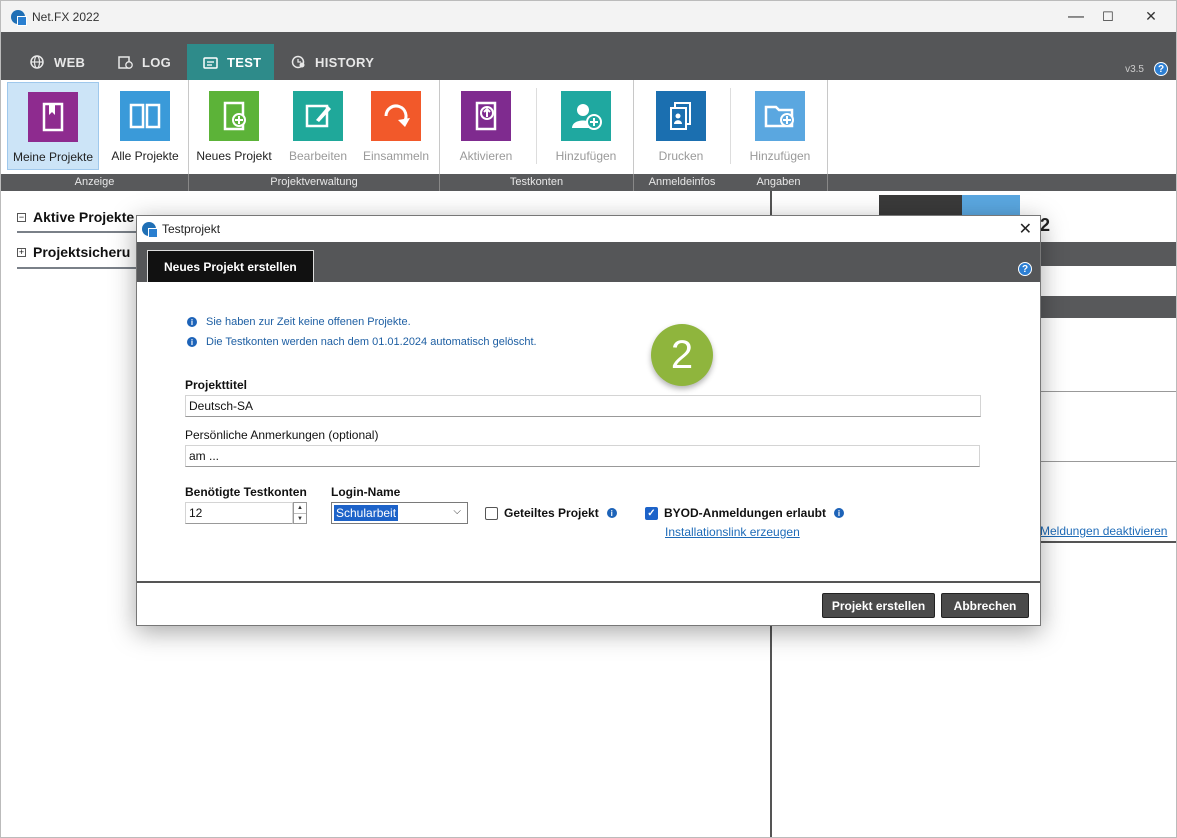 The height and width of the screenshot is (838, 1177). What do you see at coordinates (53, 117) in the screenshot?
I see `bookmark-icon` at bounding box center [53, 117].